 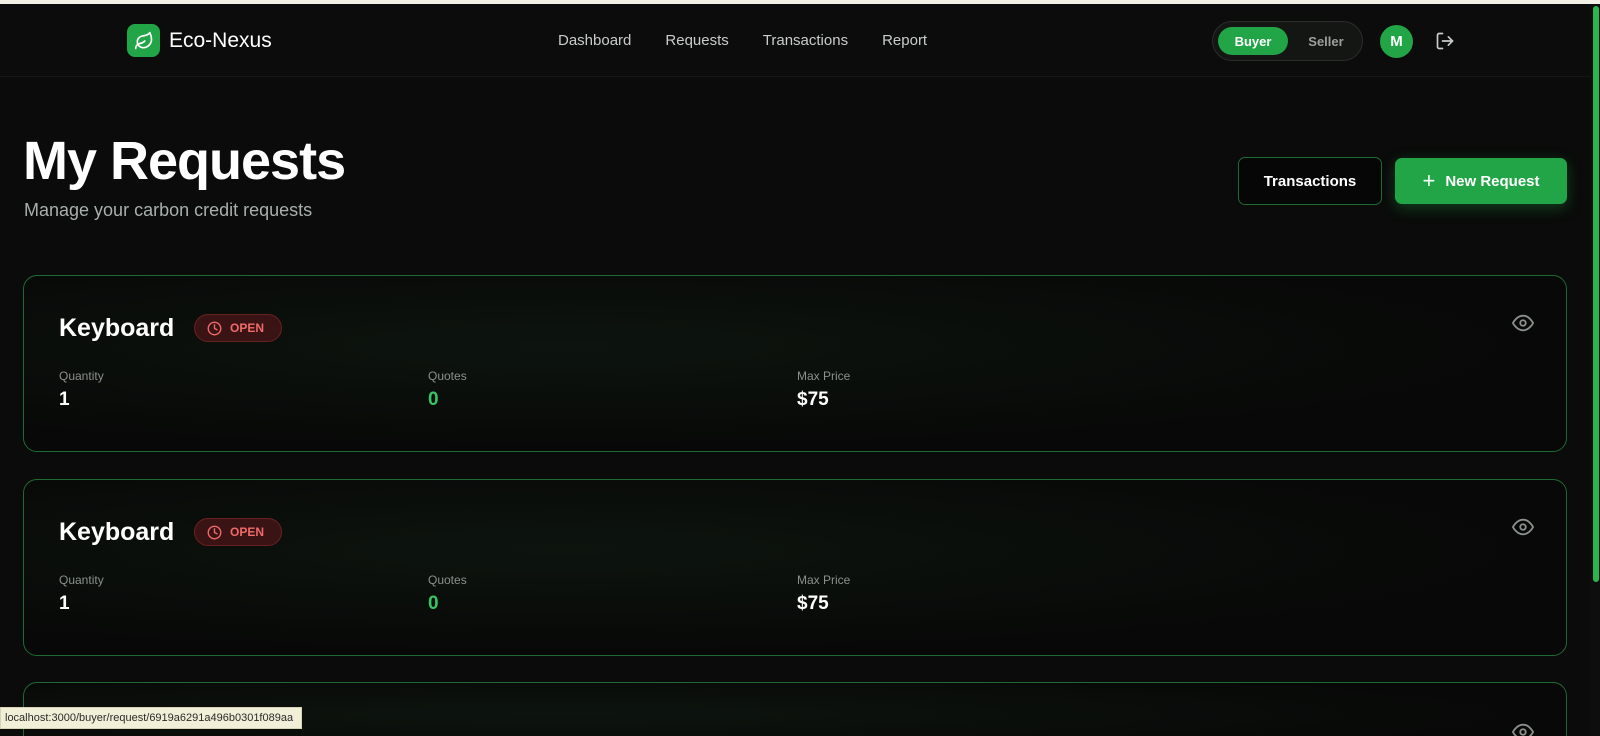 I want to click on avatar: M, so click(x=1396, y=41).